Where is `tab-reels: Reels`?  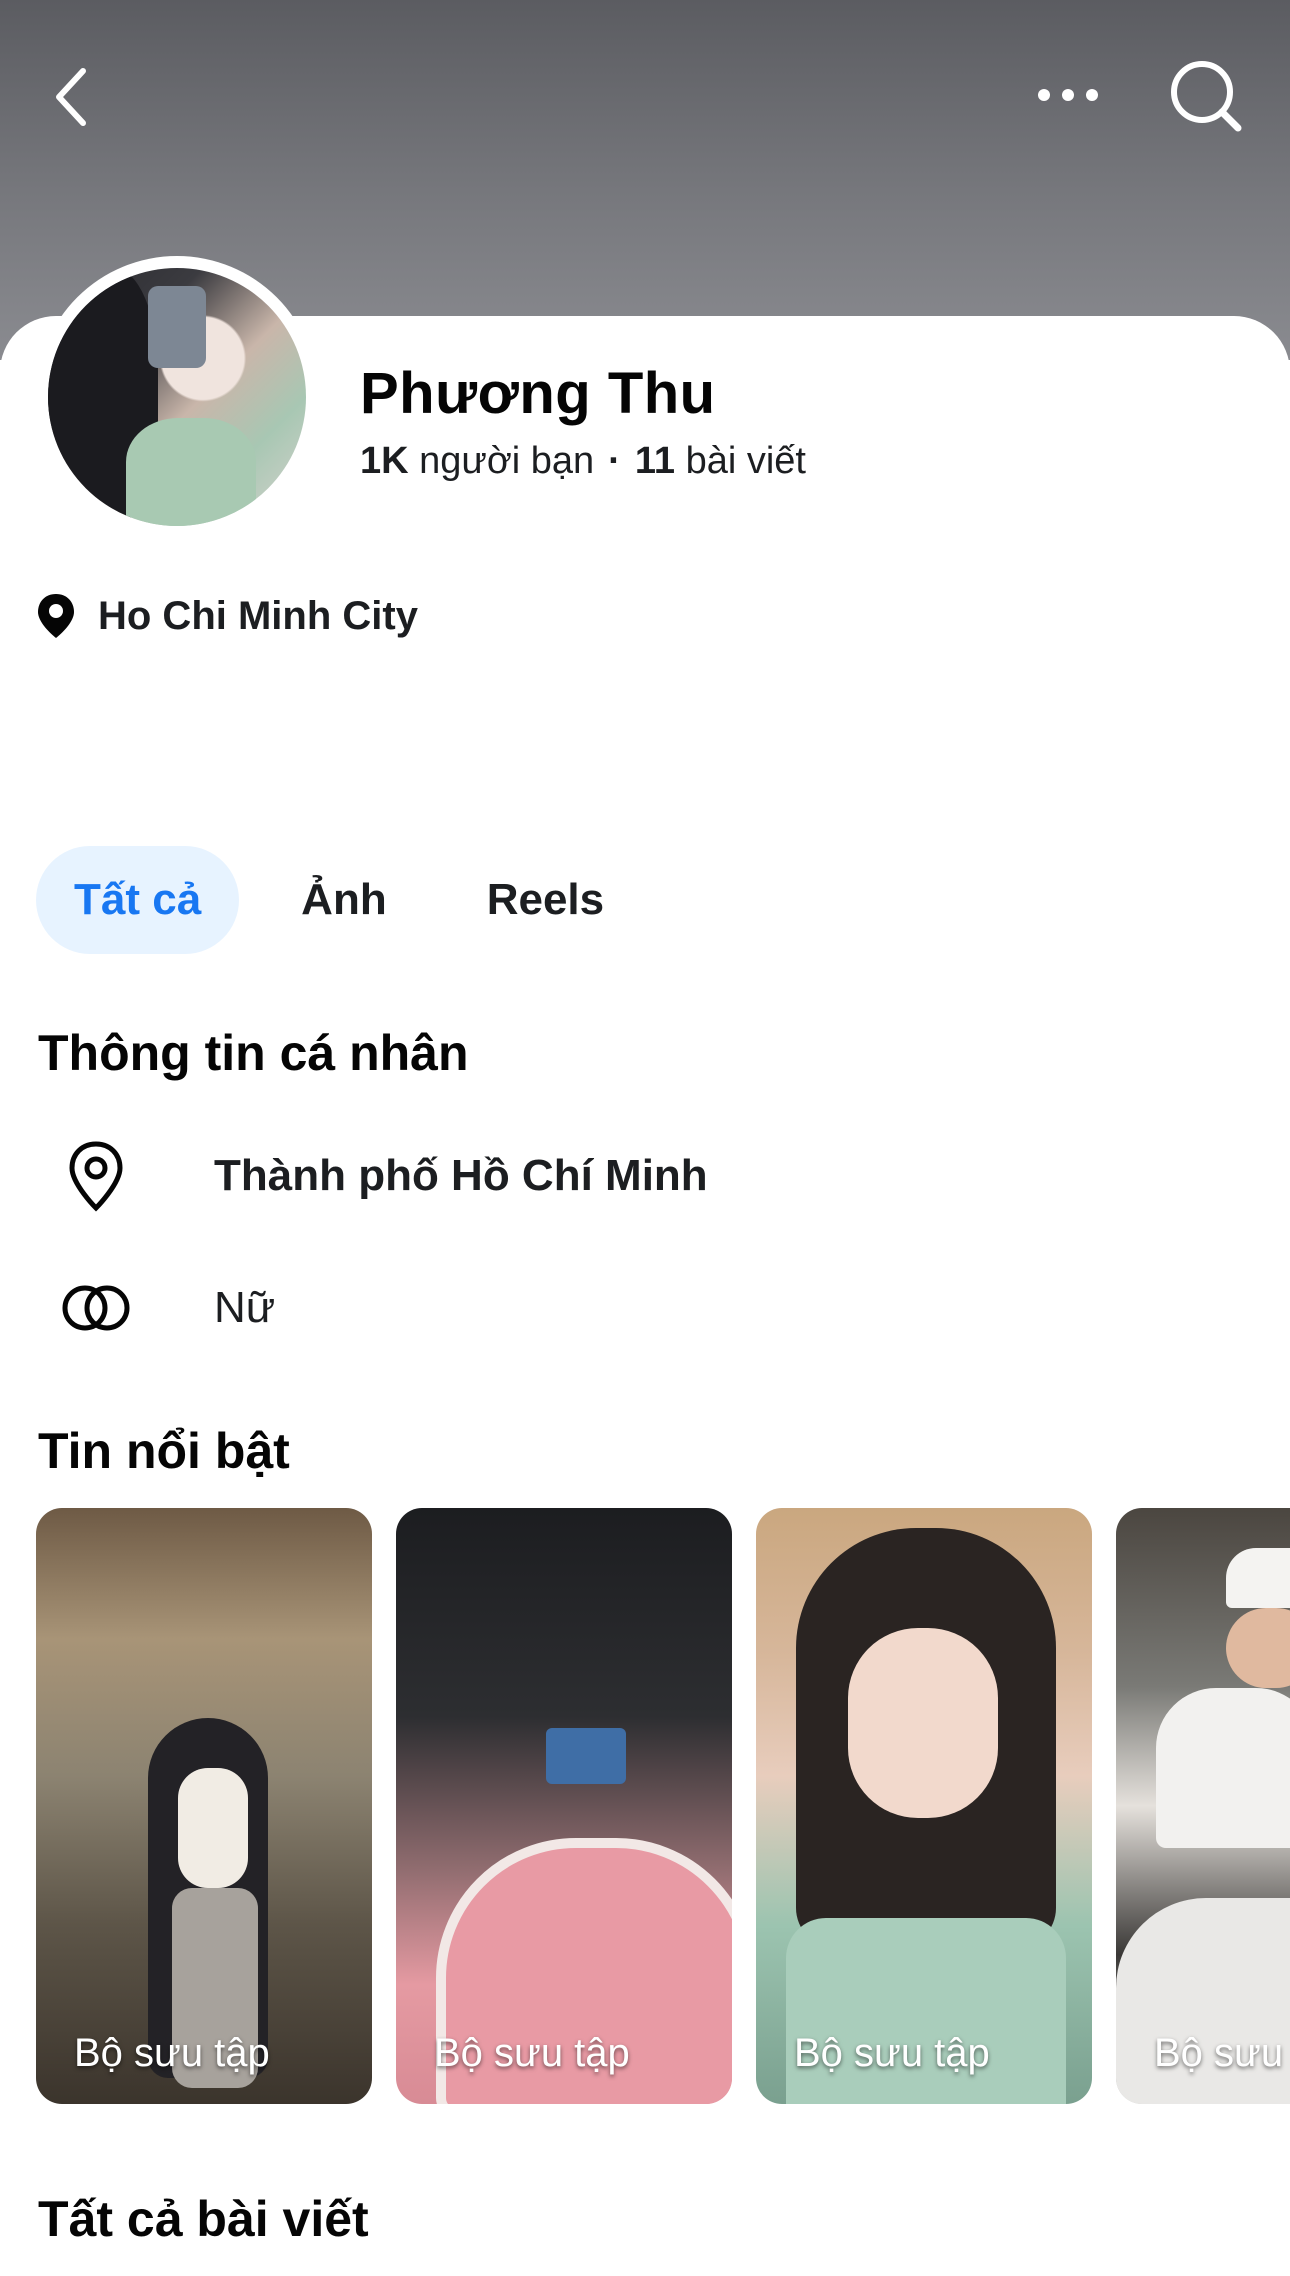 tab-reels: Reels is located at coordinates (545, 900).